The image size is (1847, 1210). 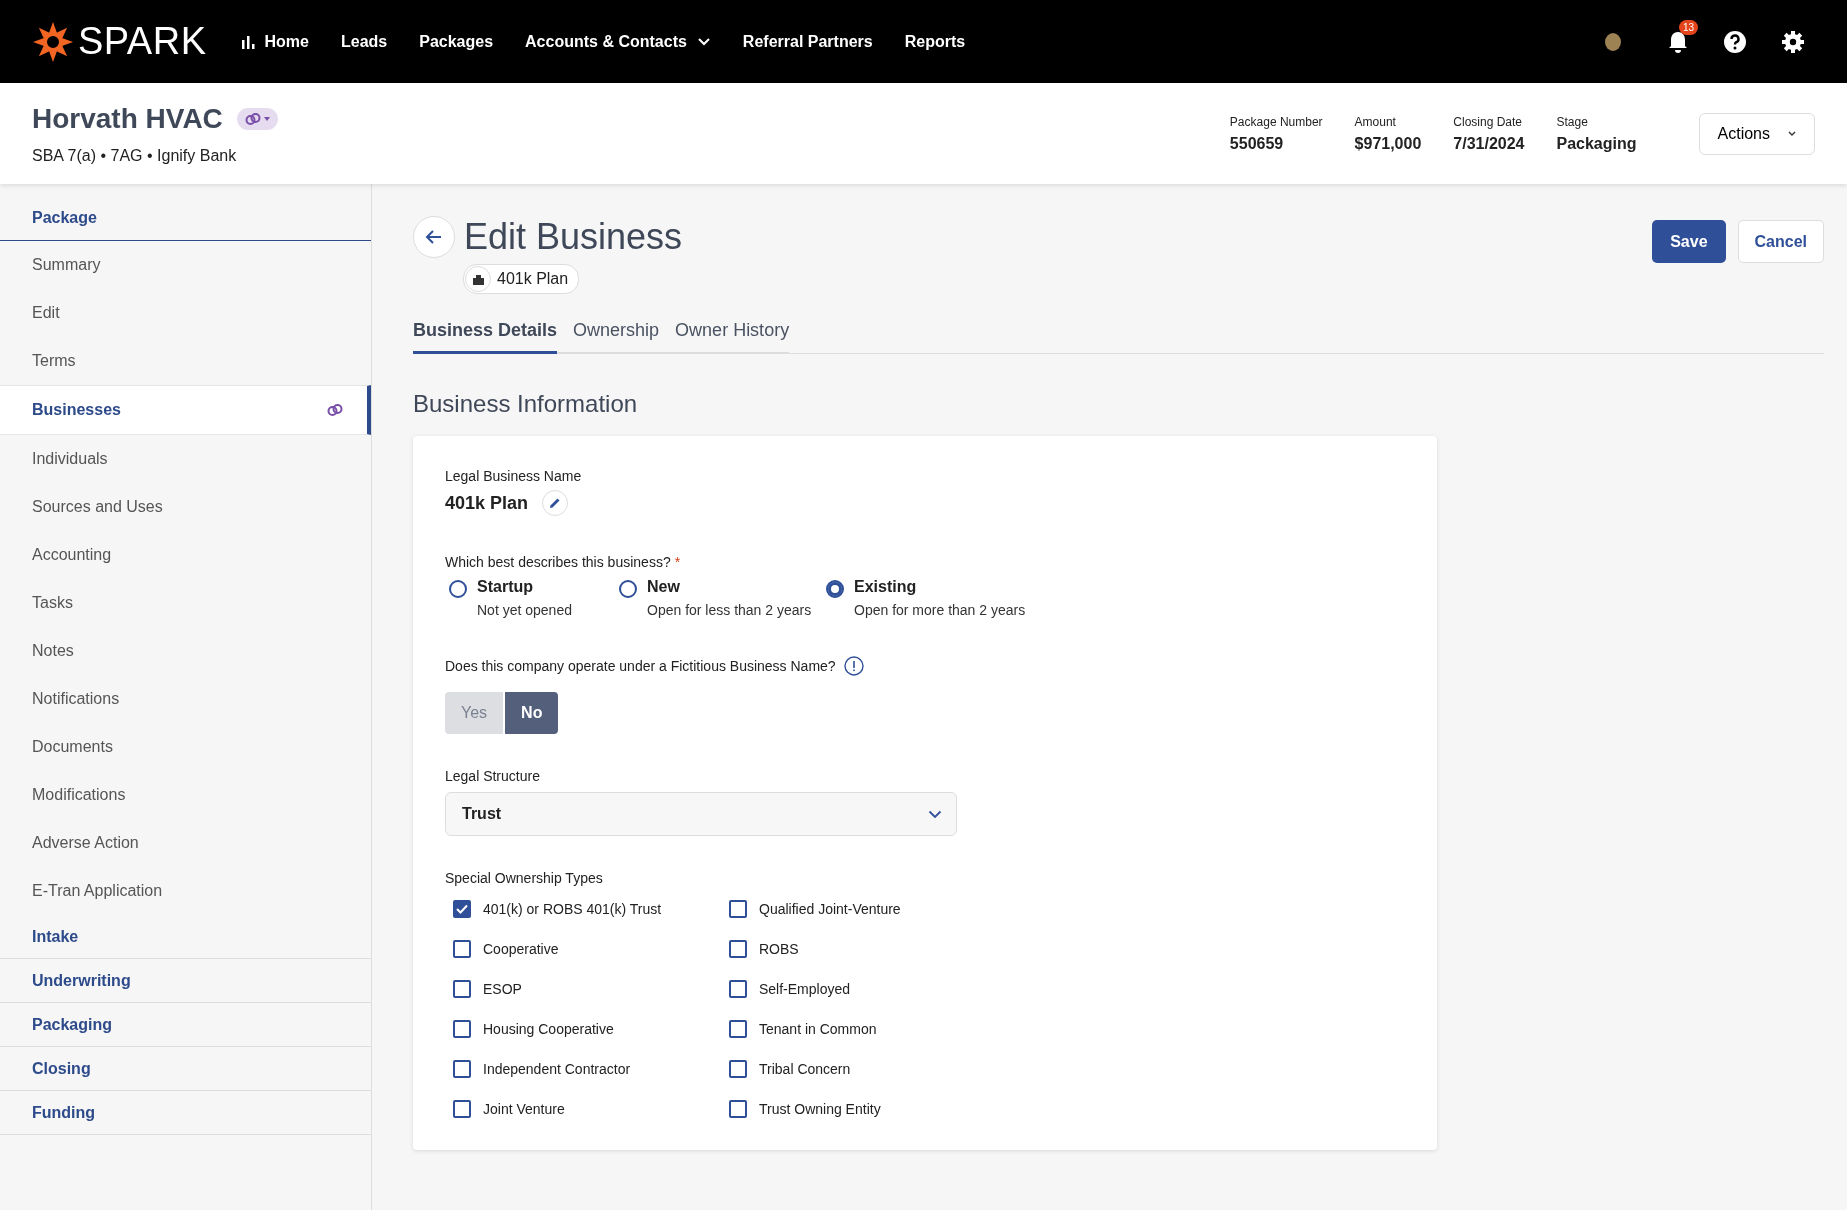 What do you see at coordinates (712, 598) in the screenshot?
I see `radio-option: New Open for less than 2 years` at bounding box center [712, 598].